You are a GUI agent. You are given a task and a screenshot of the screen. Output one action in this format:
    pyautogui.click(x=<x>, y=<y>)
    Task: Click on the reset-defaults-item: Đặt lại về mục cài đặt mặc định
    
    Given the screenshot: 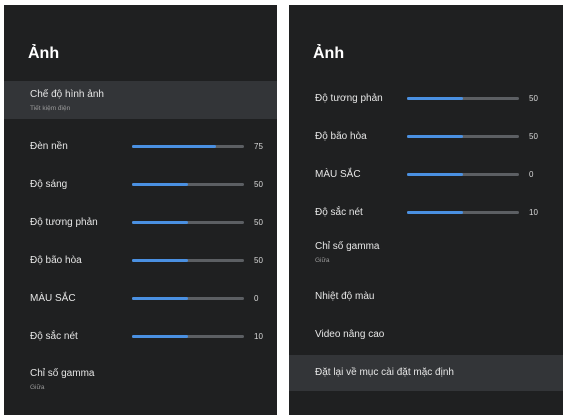 What is the action you would take?
    pyautogui.click(x=426, y=373)
    